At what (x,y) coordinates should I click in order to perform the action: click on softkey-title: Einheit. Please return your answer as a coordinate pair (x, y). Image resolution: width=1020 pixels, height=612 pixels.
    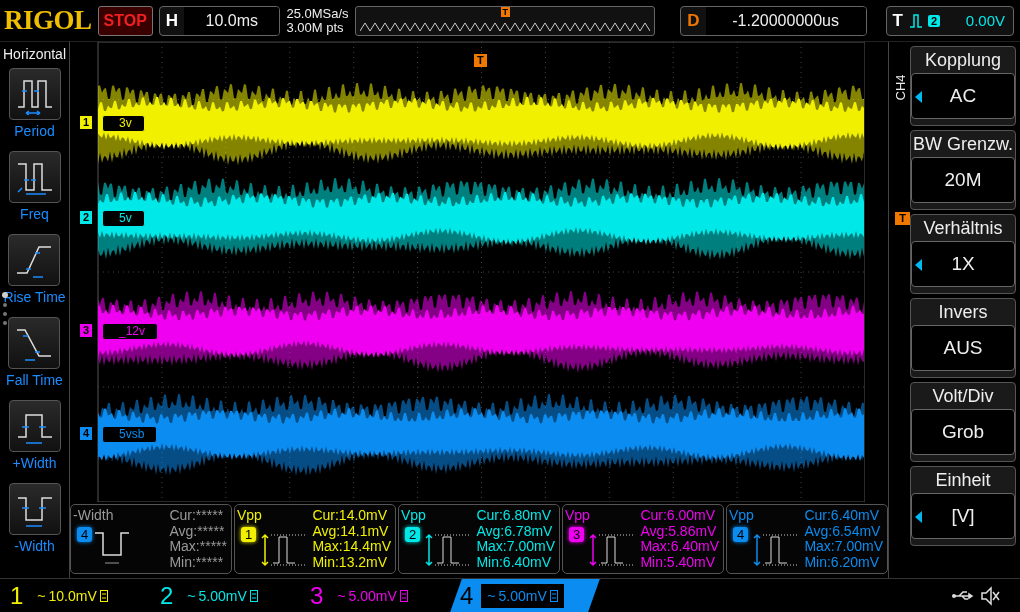
    Looking at the image, I should click on (963, 480).